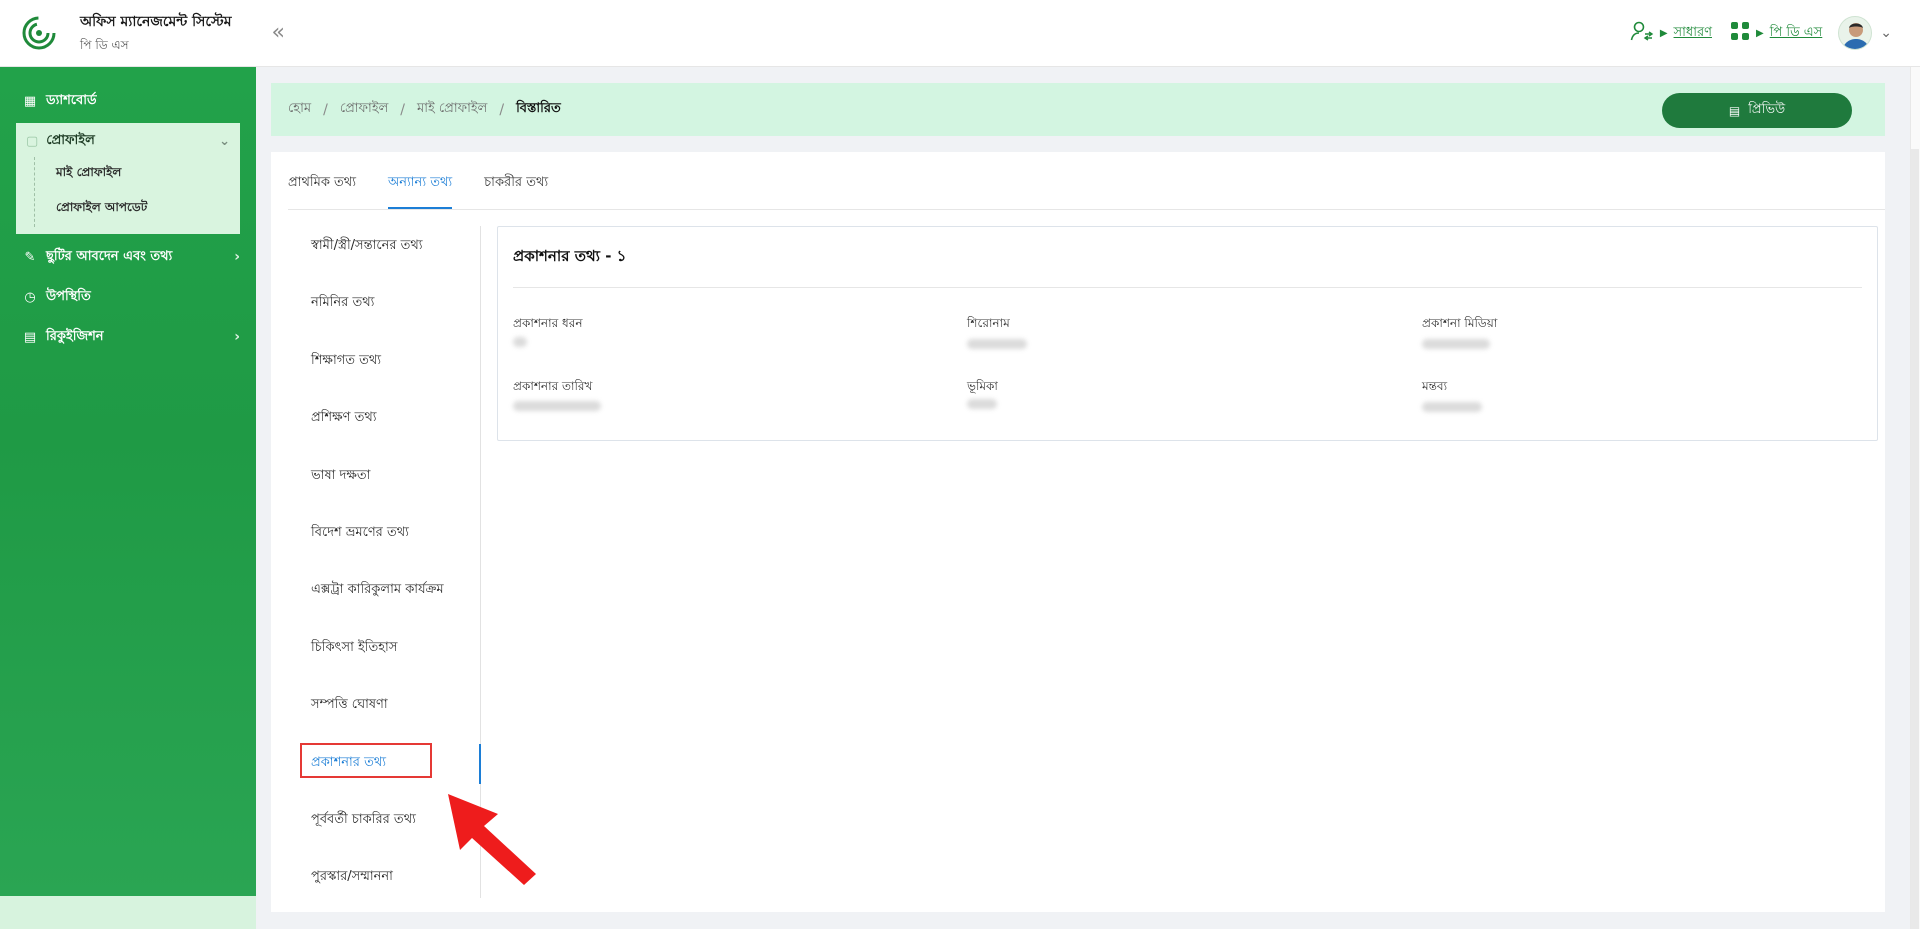 This screenshot has height=929, width=1920. What do you see at coordinates (367, 246) in the screenshot?
I see `side-item-family: স্বামী/স্ত্রী/সন্তানের তথ্য` at bounding box center [367, 246].